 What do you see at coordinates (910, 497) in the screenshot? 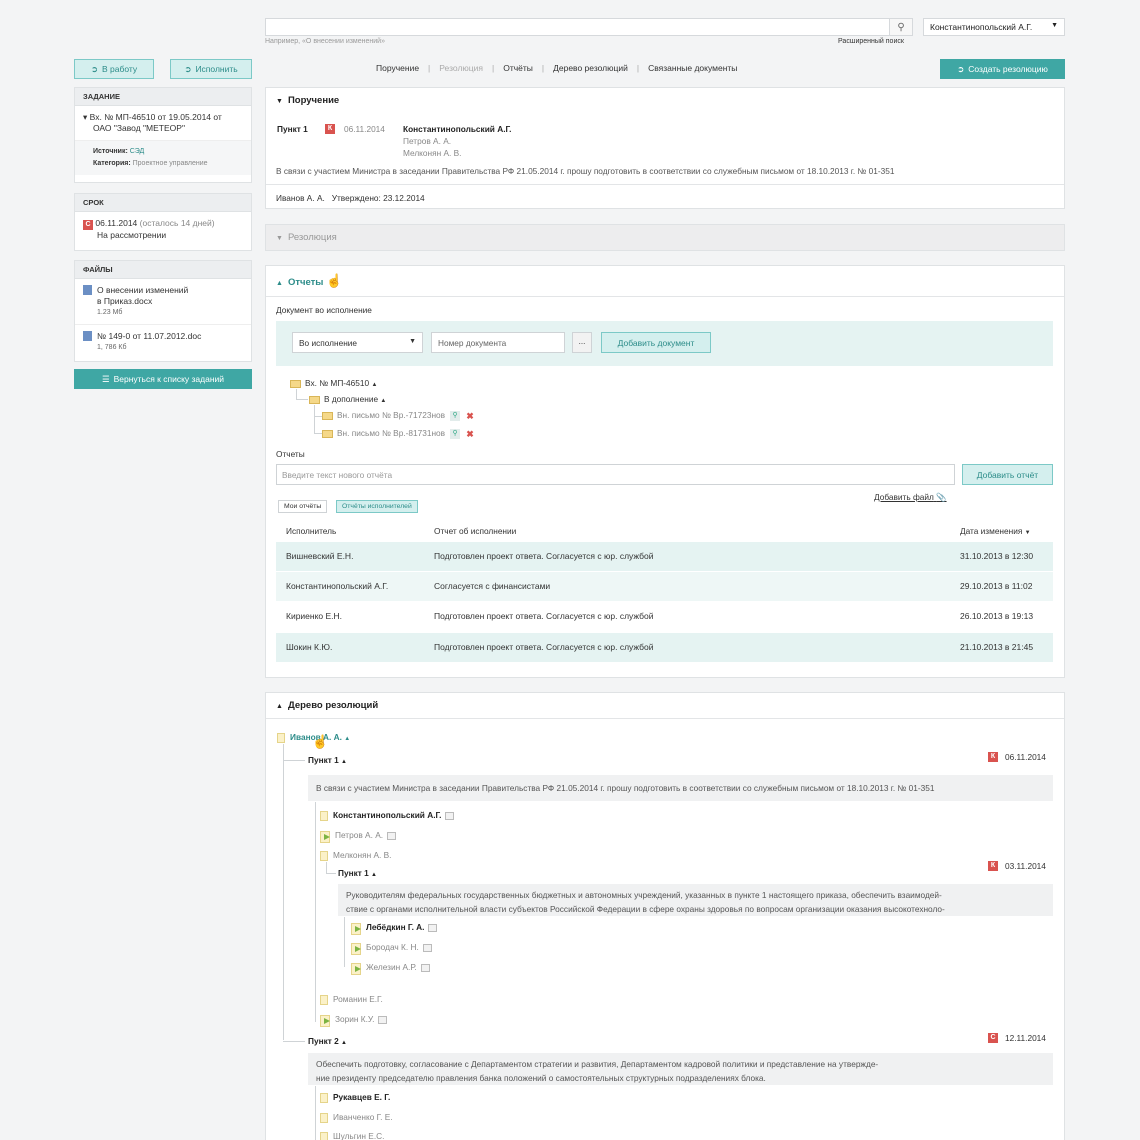
I see `add-file-link: Добавить файл 📎` at bounding box center [910, 497].